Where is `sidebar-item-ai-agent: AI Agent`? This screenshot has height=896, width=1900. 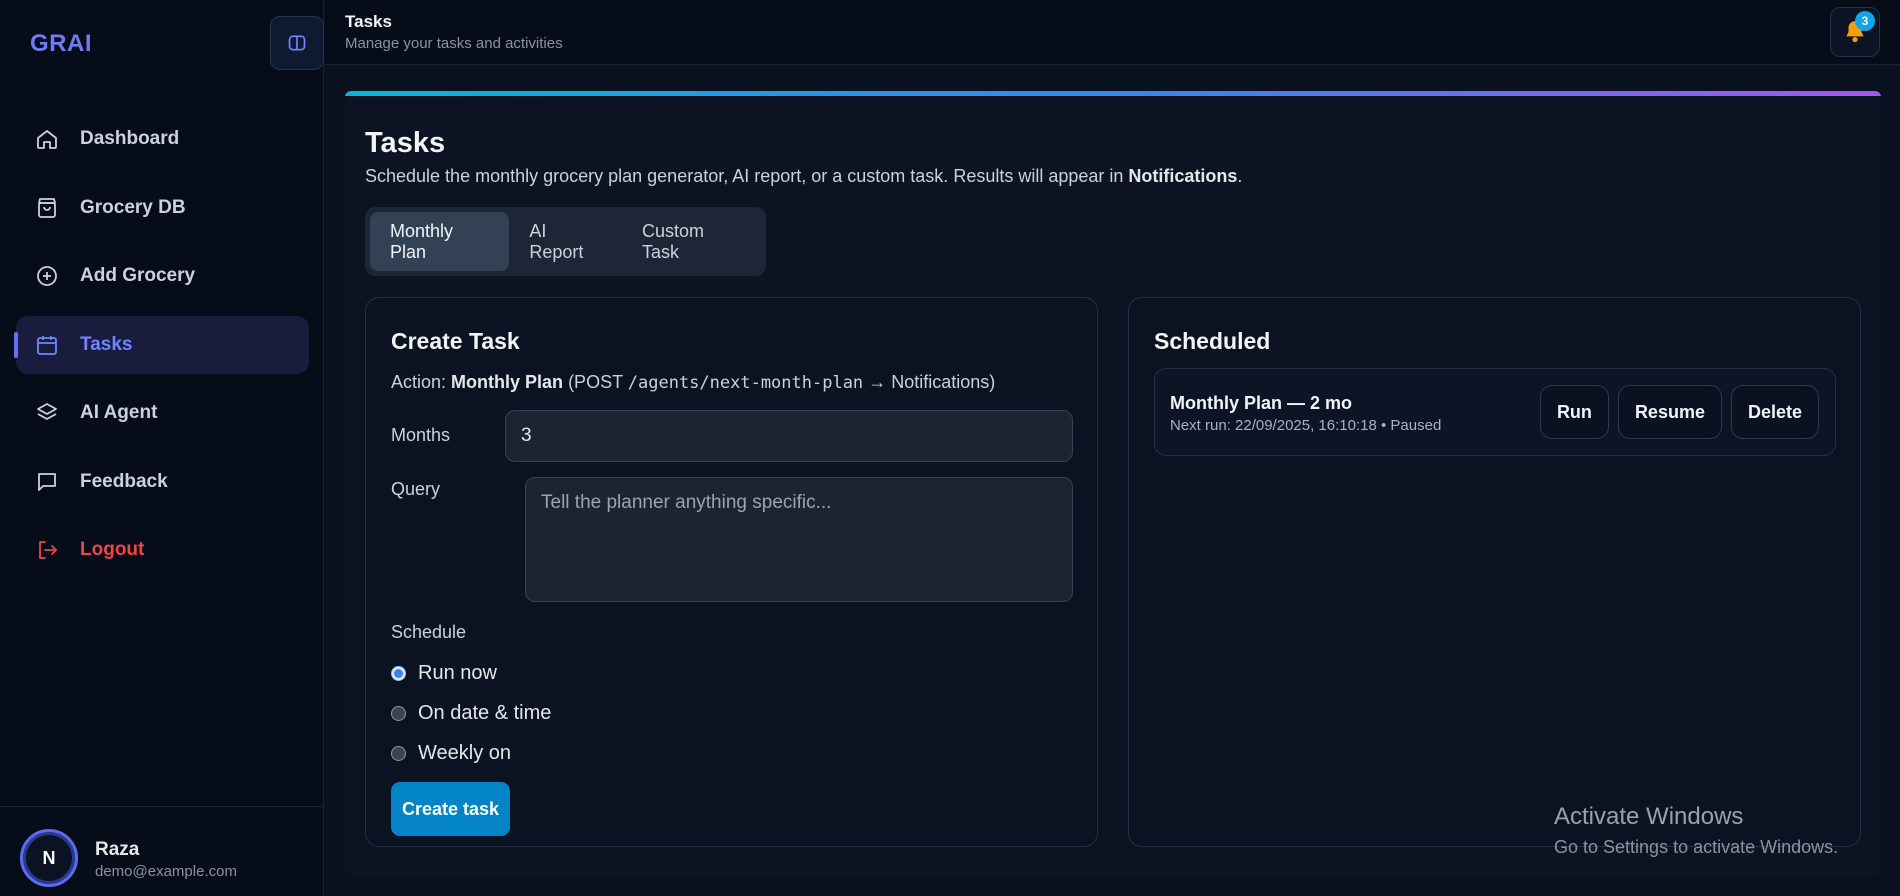
sidebar-item-ai-agent: AI Agent is located at coordinates (162, 413).